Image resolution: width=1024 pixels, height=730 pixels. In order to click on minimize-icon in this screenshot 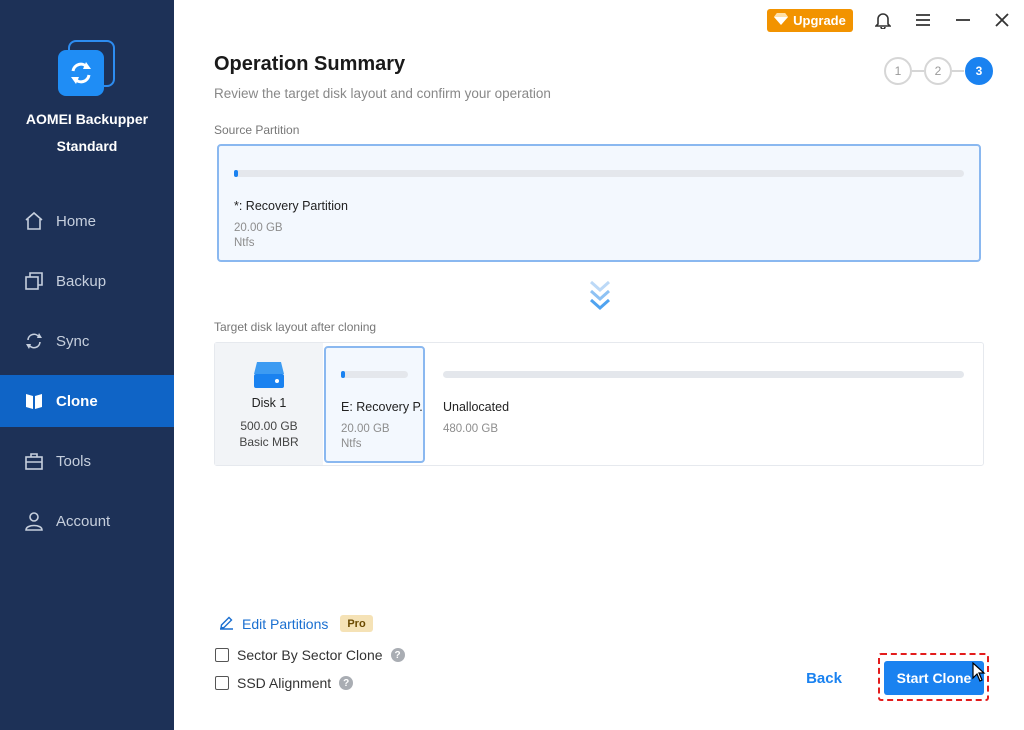, I will do `click(963, 20)`.